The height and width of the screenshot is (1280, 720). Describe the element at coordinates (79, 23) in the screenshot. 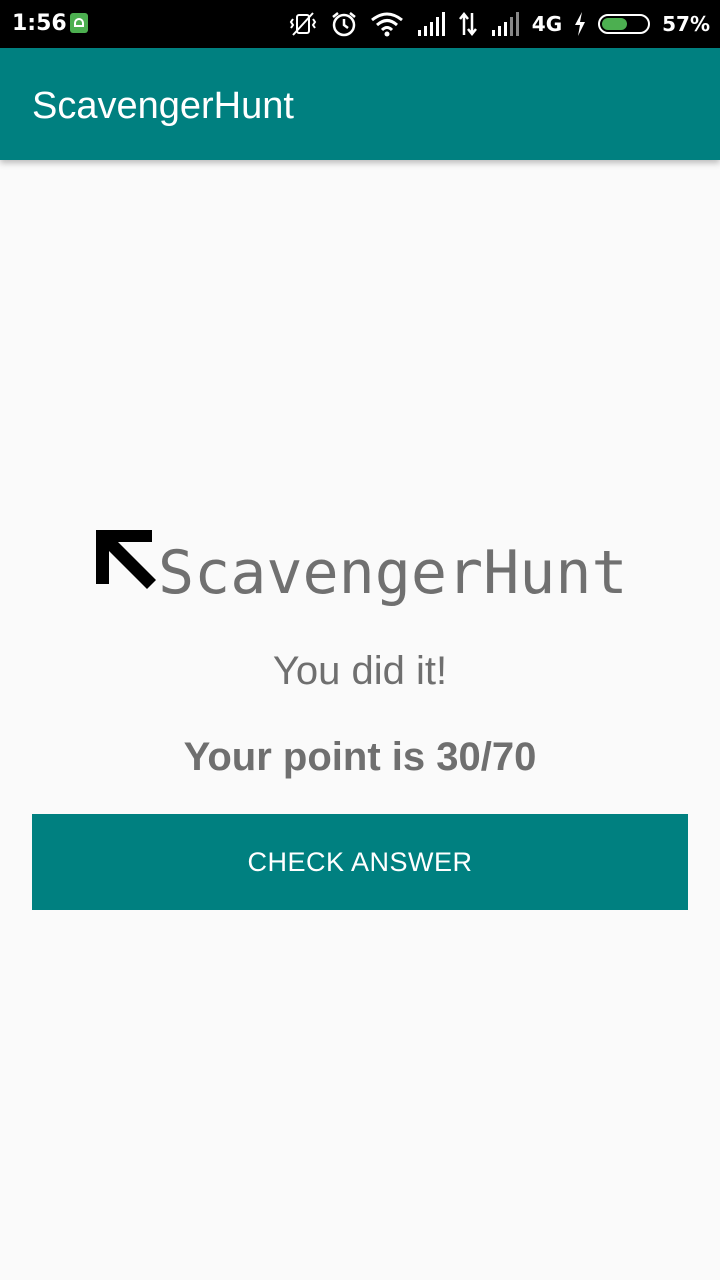

I see `android-notification-icon` at that location.